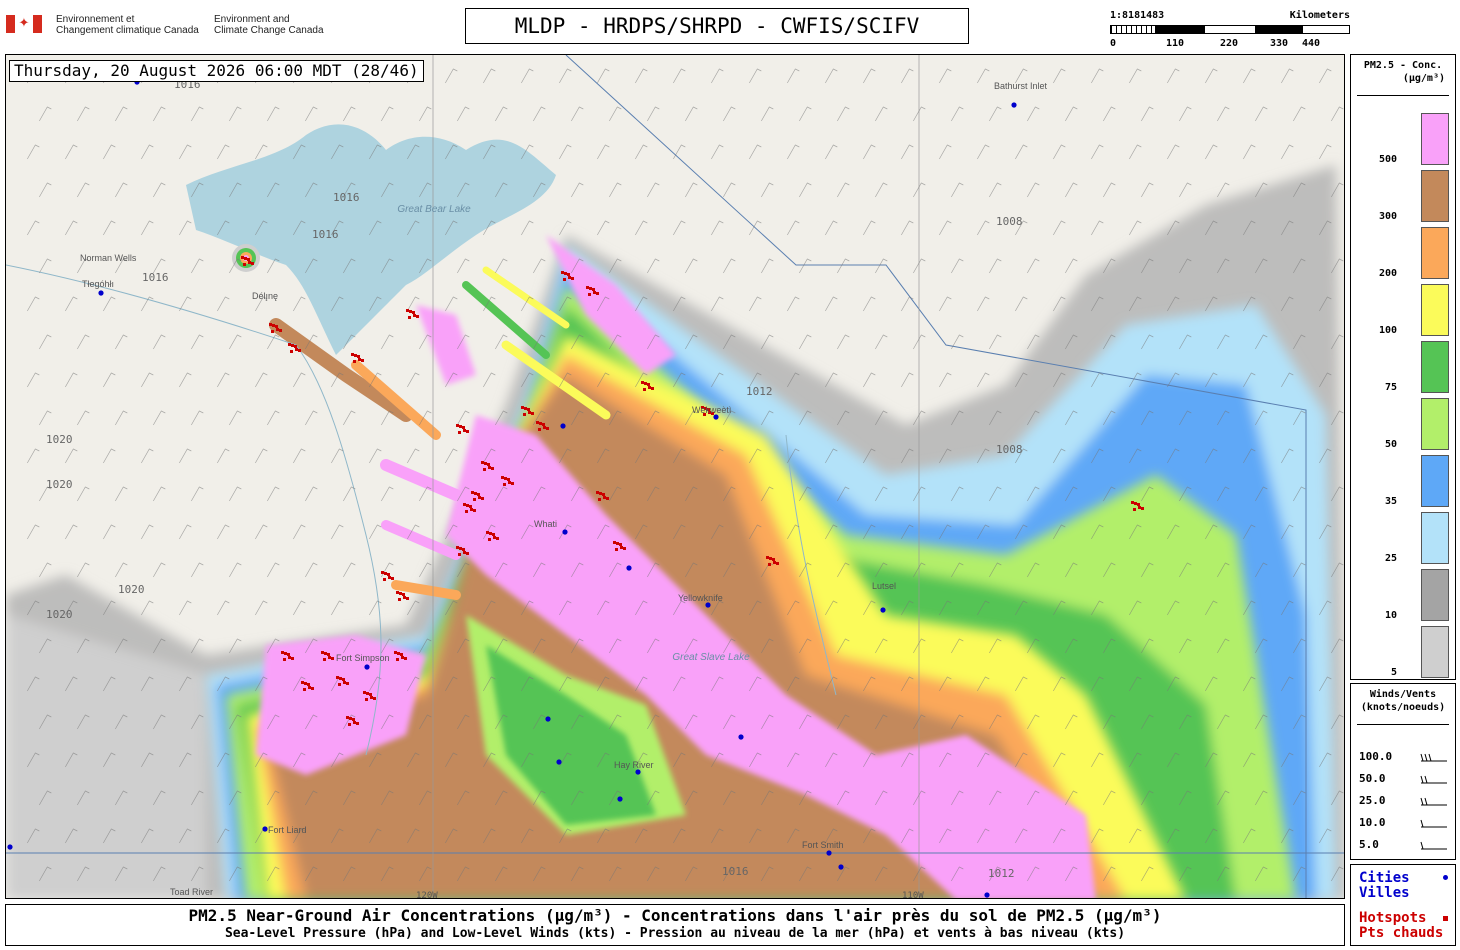 This screenshot has height=950, width=1460. What do you see at coordinates (363, 658) in the screenshot?
I see `place-label: Fort Simpson` at bounding box center [363, 658].